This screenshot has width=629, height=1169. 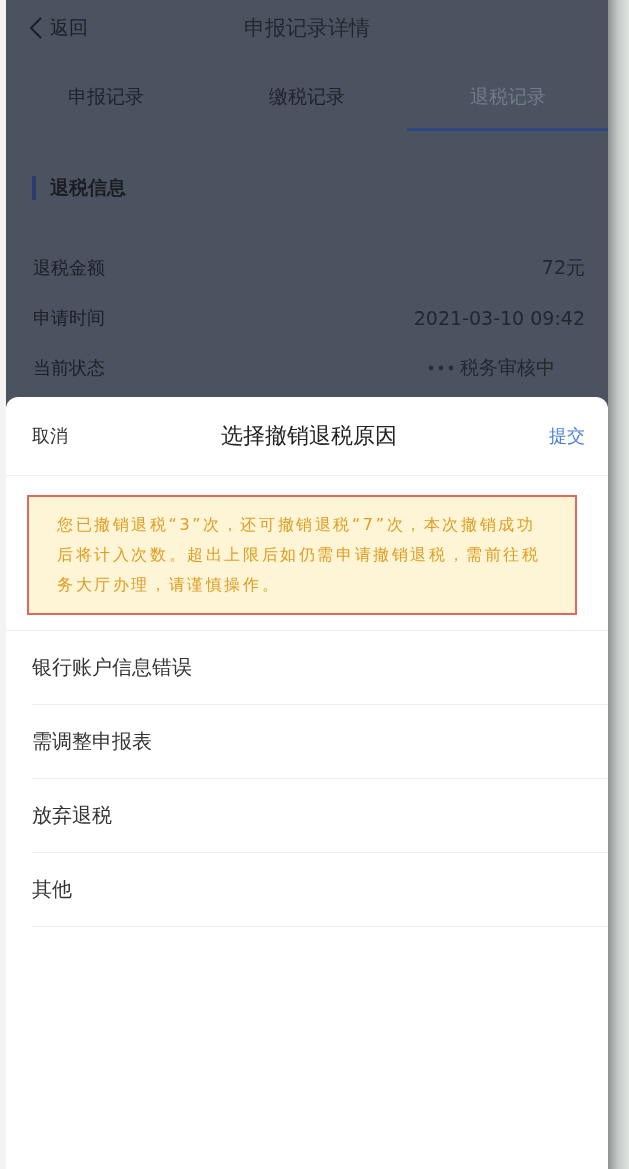 What do you see at coordinates (34, 188) in the screenshot?
I see `accent-bar` at bounding box center [34, 188].